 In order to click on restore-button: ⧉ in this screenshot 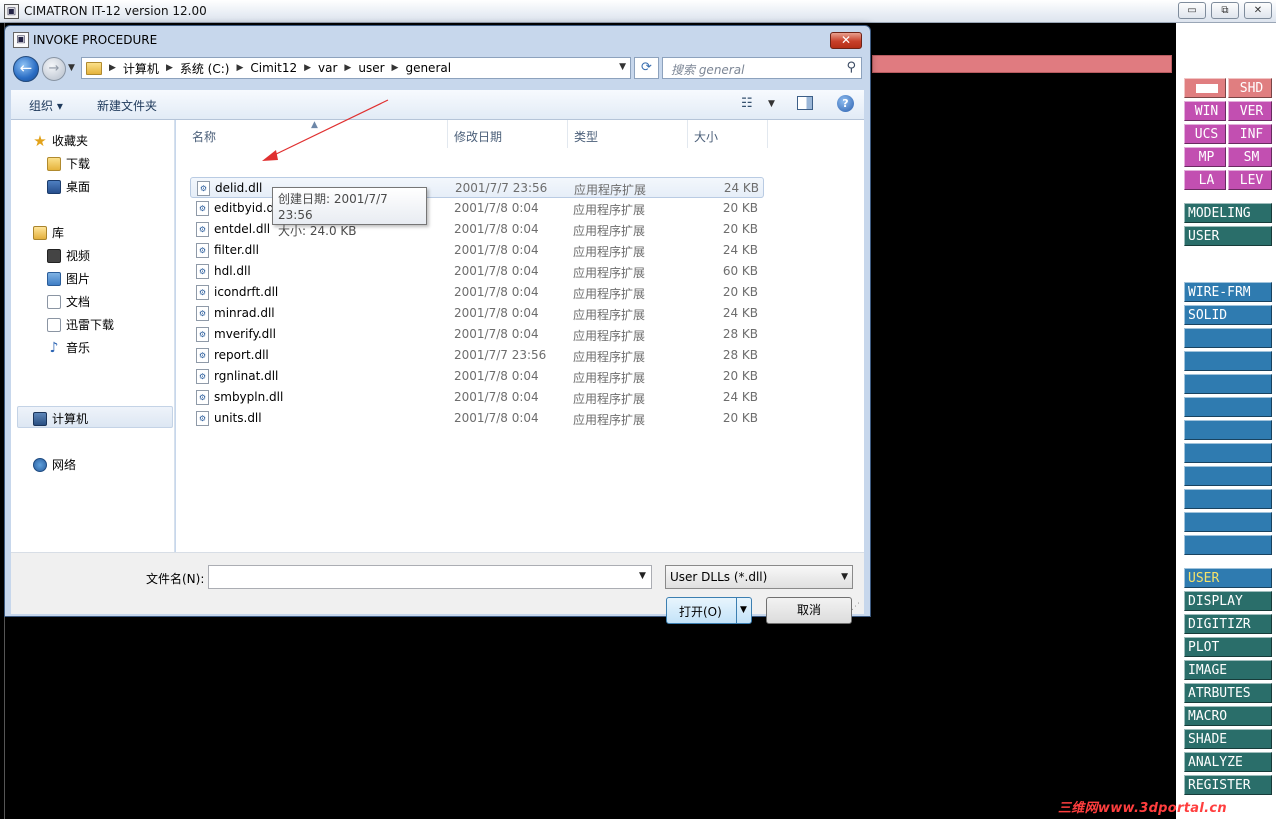, I will do `click(1225, 10)`.